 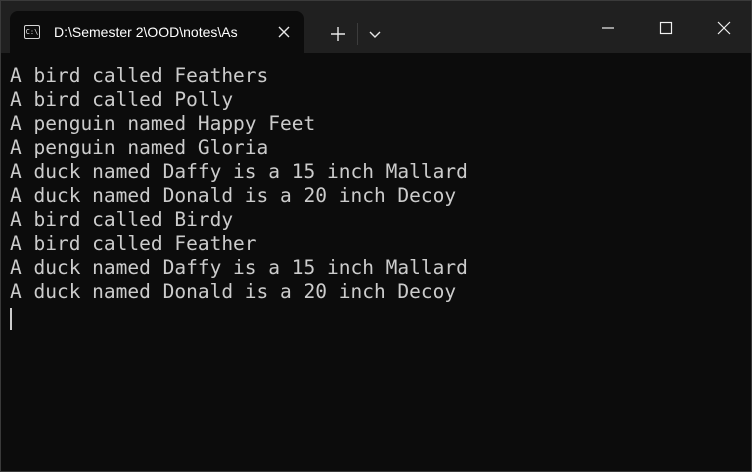 I want to click on new-tab-button, so click(x=338, y=34).